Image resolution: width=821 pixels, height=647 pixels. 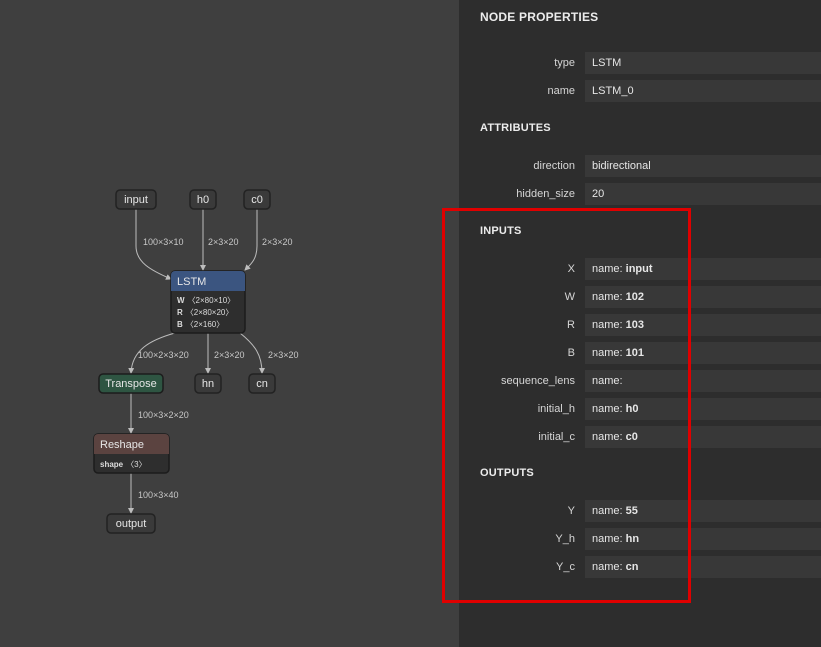 I want to click on prop-label-name: name, so click(x=561, y=91).